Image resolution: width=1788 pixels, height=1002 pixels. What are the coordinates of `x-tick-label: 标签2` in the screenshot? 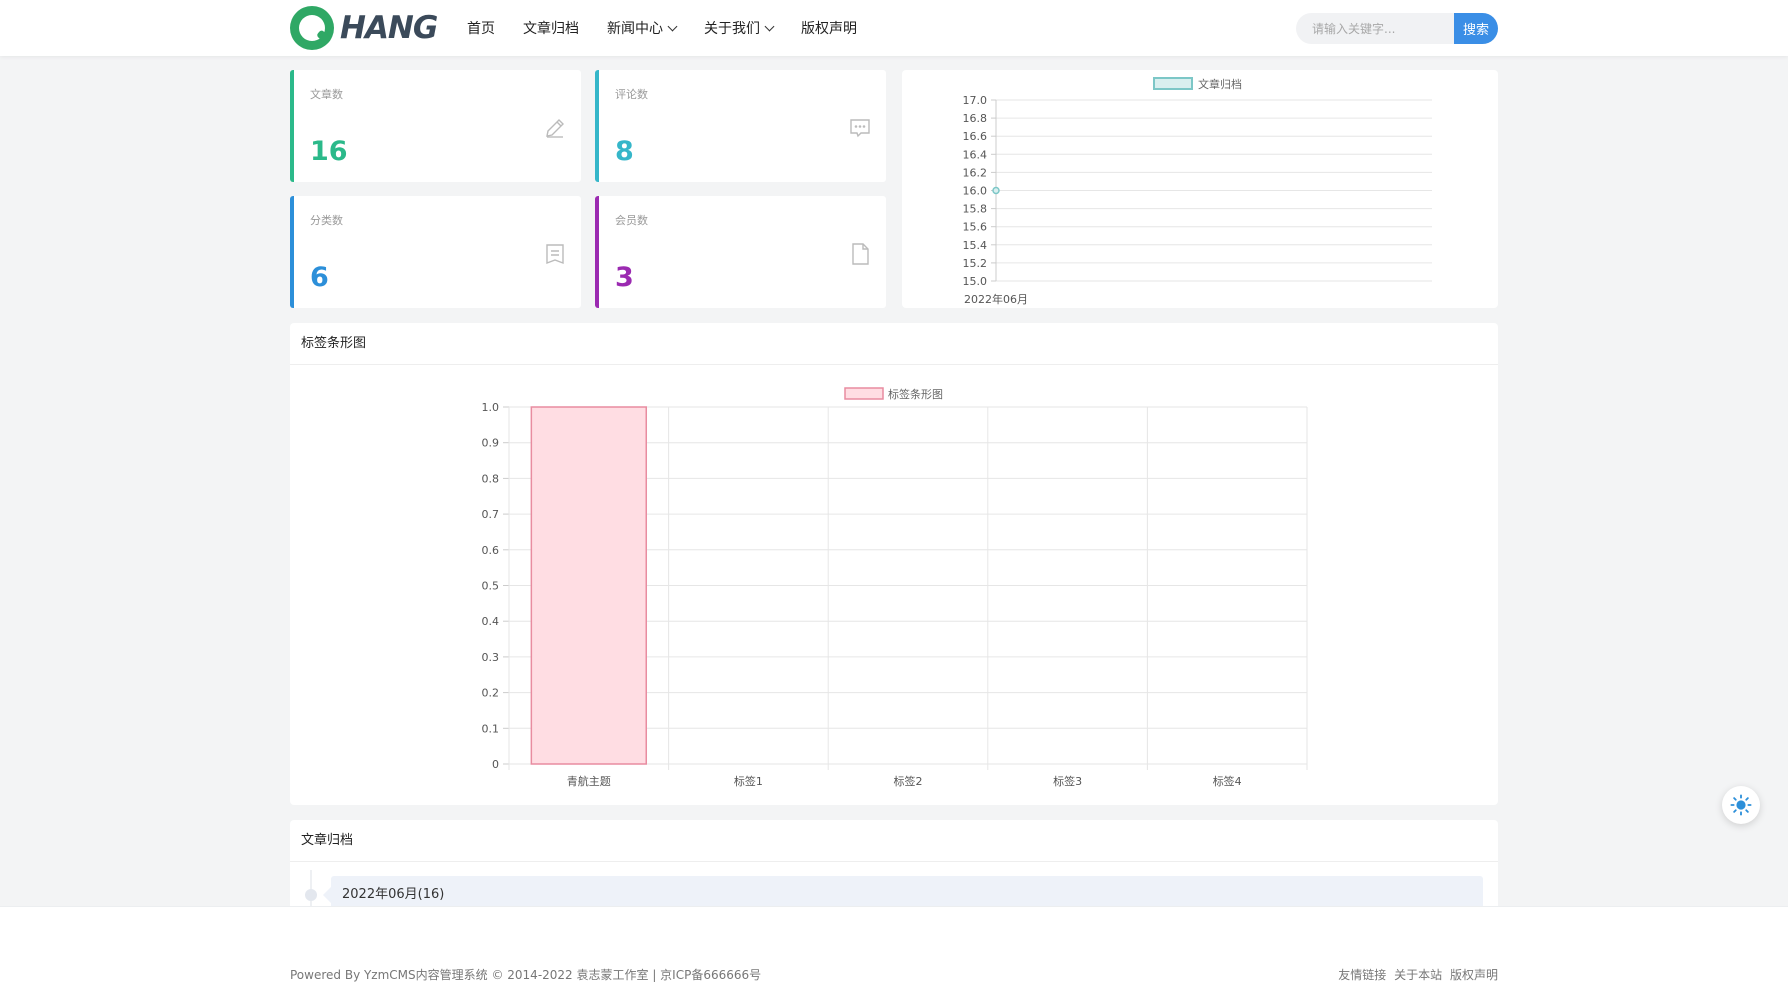 It's located at (908, 781).